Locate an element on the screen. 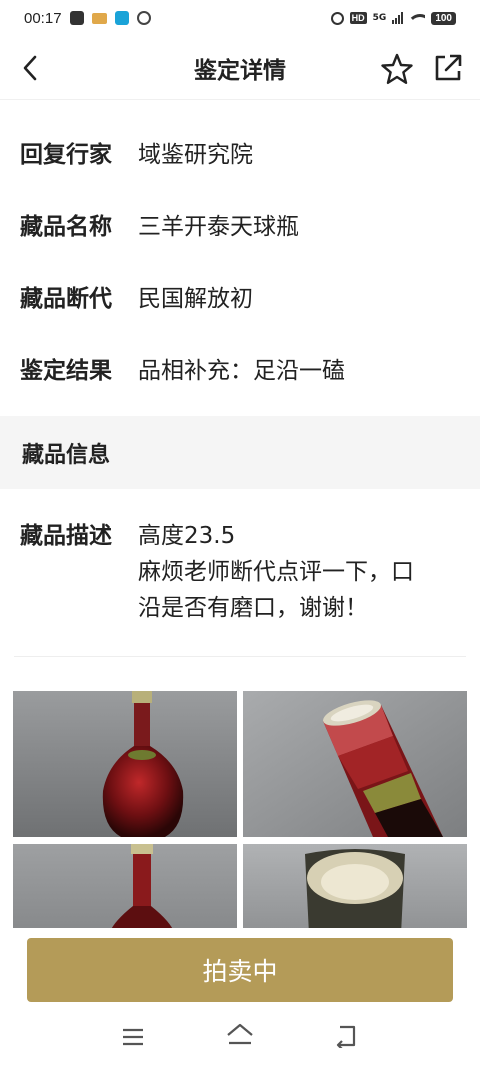 Image resolution: width=480 pixels, height=1067 pixels. info-row-item-name: 藏品名称 三羊开泰天球瓶 is located at coordinates (240, 224).